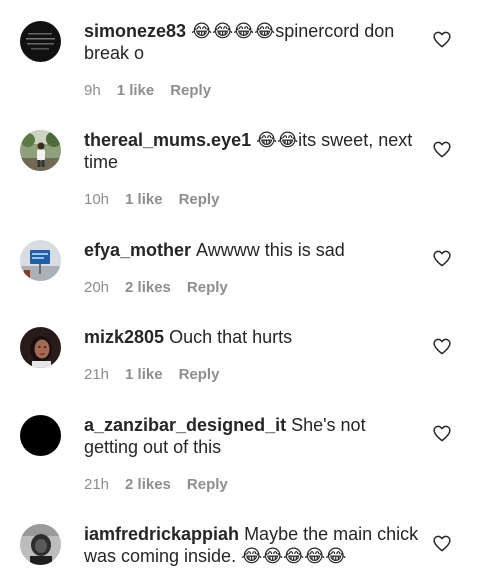 The width and height of the screenshot is (480, 579). What do you see at coordinates (231, 337) in the screenshot?
I see `comment-body: Ouch that hurts` at bounding box center [231, 337].